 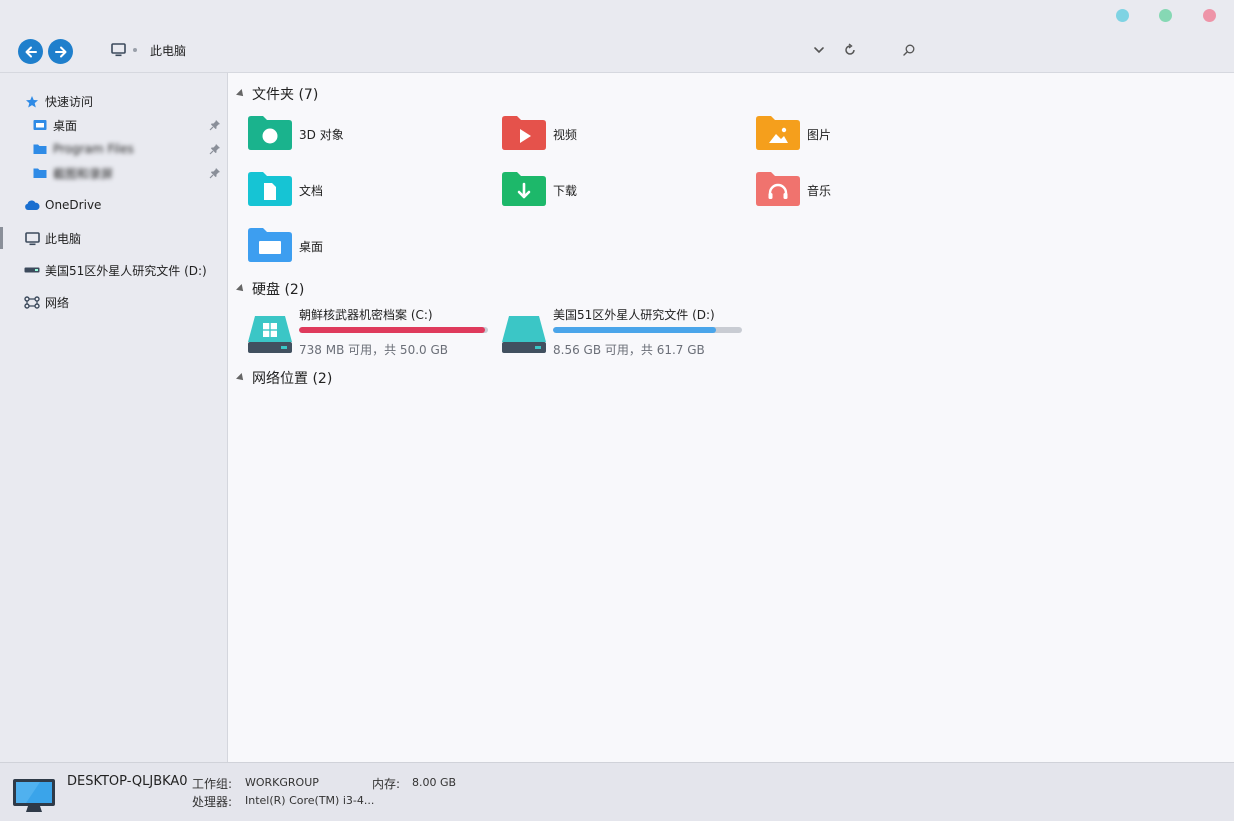 What do you see at coordinates (270, 189) in the screenshot?
I see `documents-folder-icon` at bounding box center [270, 189].